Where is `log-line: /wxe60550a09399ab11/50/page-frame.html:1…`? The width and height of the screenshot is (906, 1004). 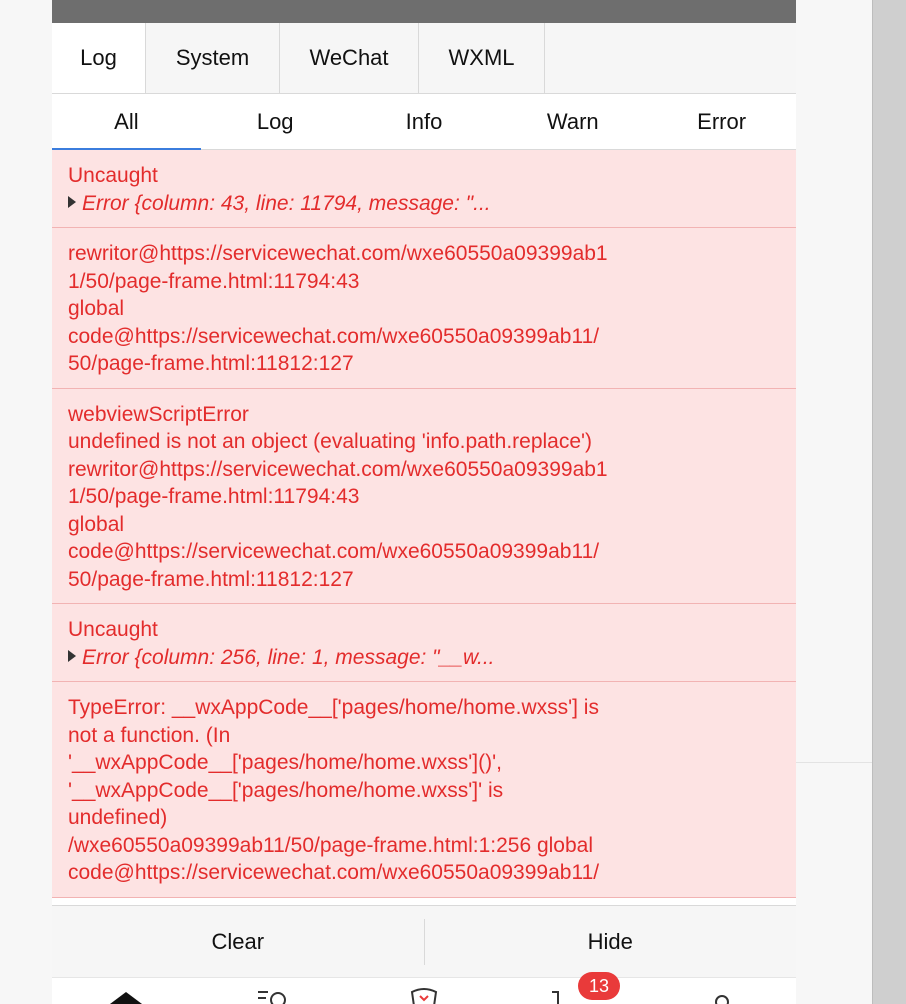 log-line: /wxe60550a09399ab11/50/page-frame.html:1… is located at coordinates (330, 845).